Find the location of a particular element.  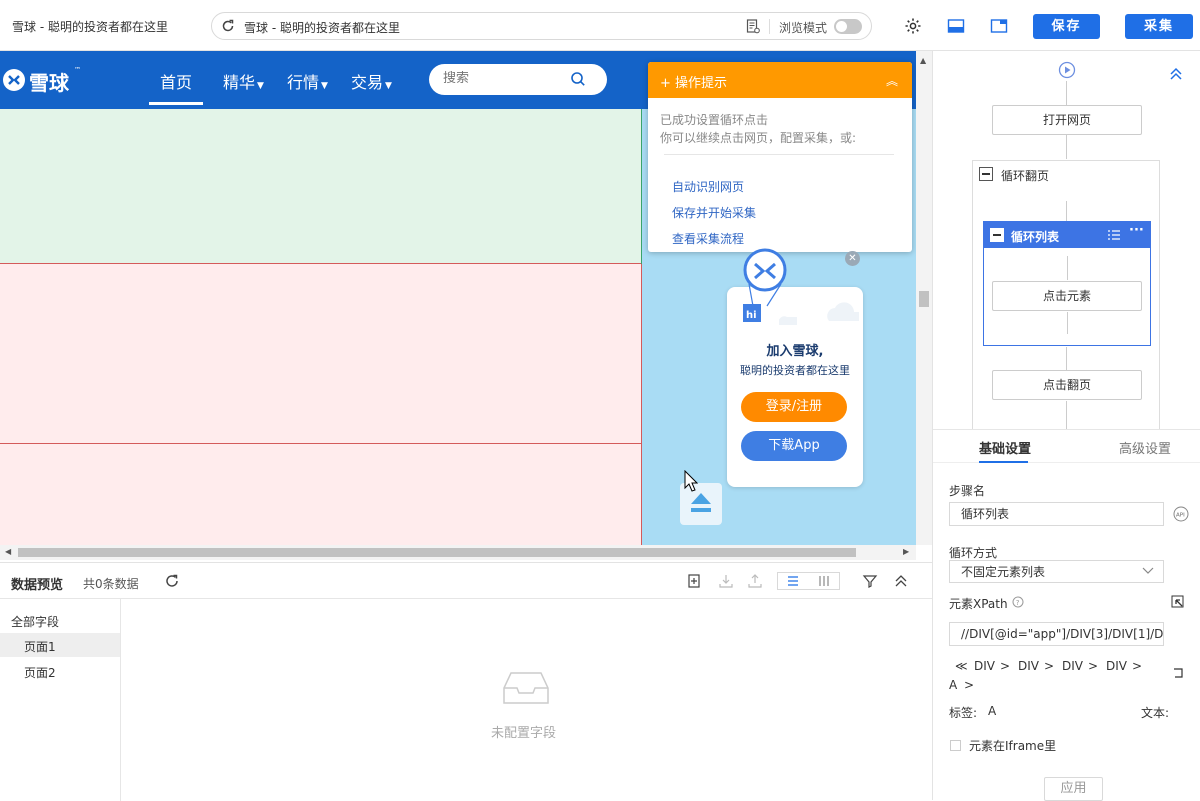

view-flow-link: 查看采集流程 is located at coordinates (708, 238).